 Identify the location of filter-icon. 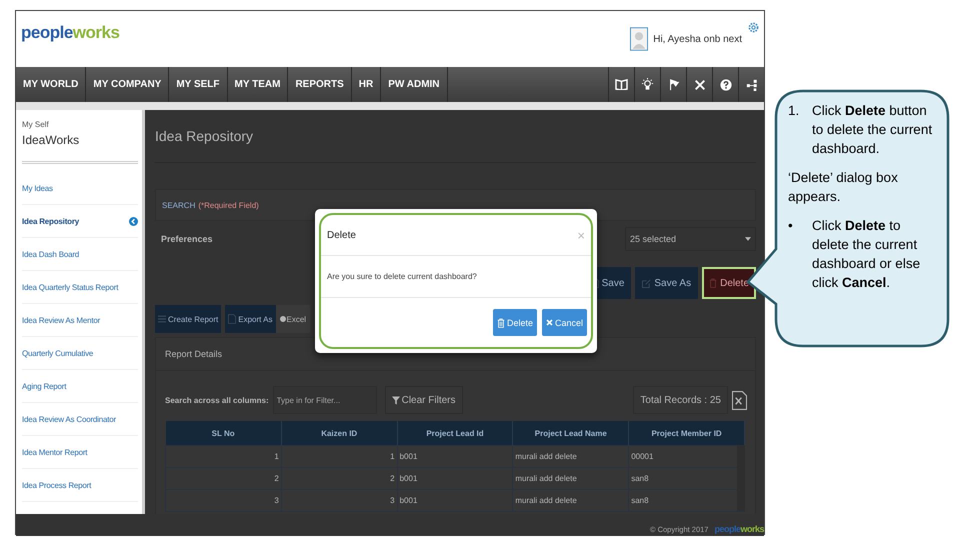
(396, 400).